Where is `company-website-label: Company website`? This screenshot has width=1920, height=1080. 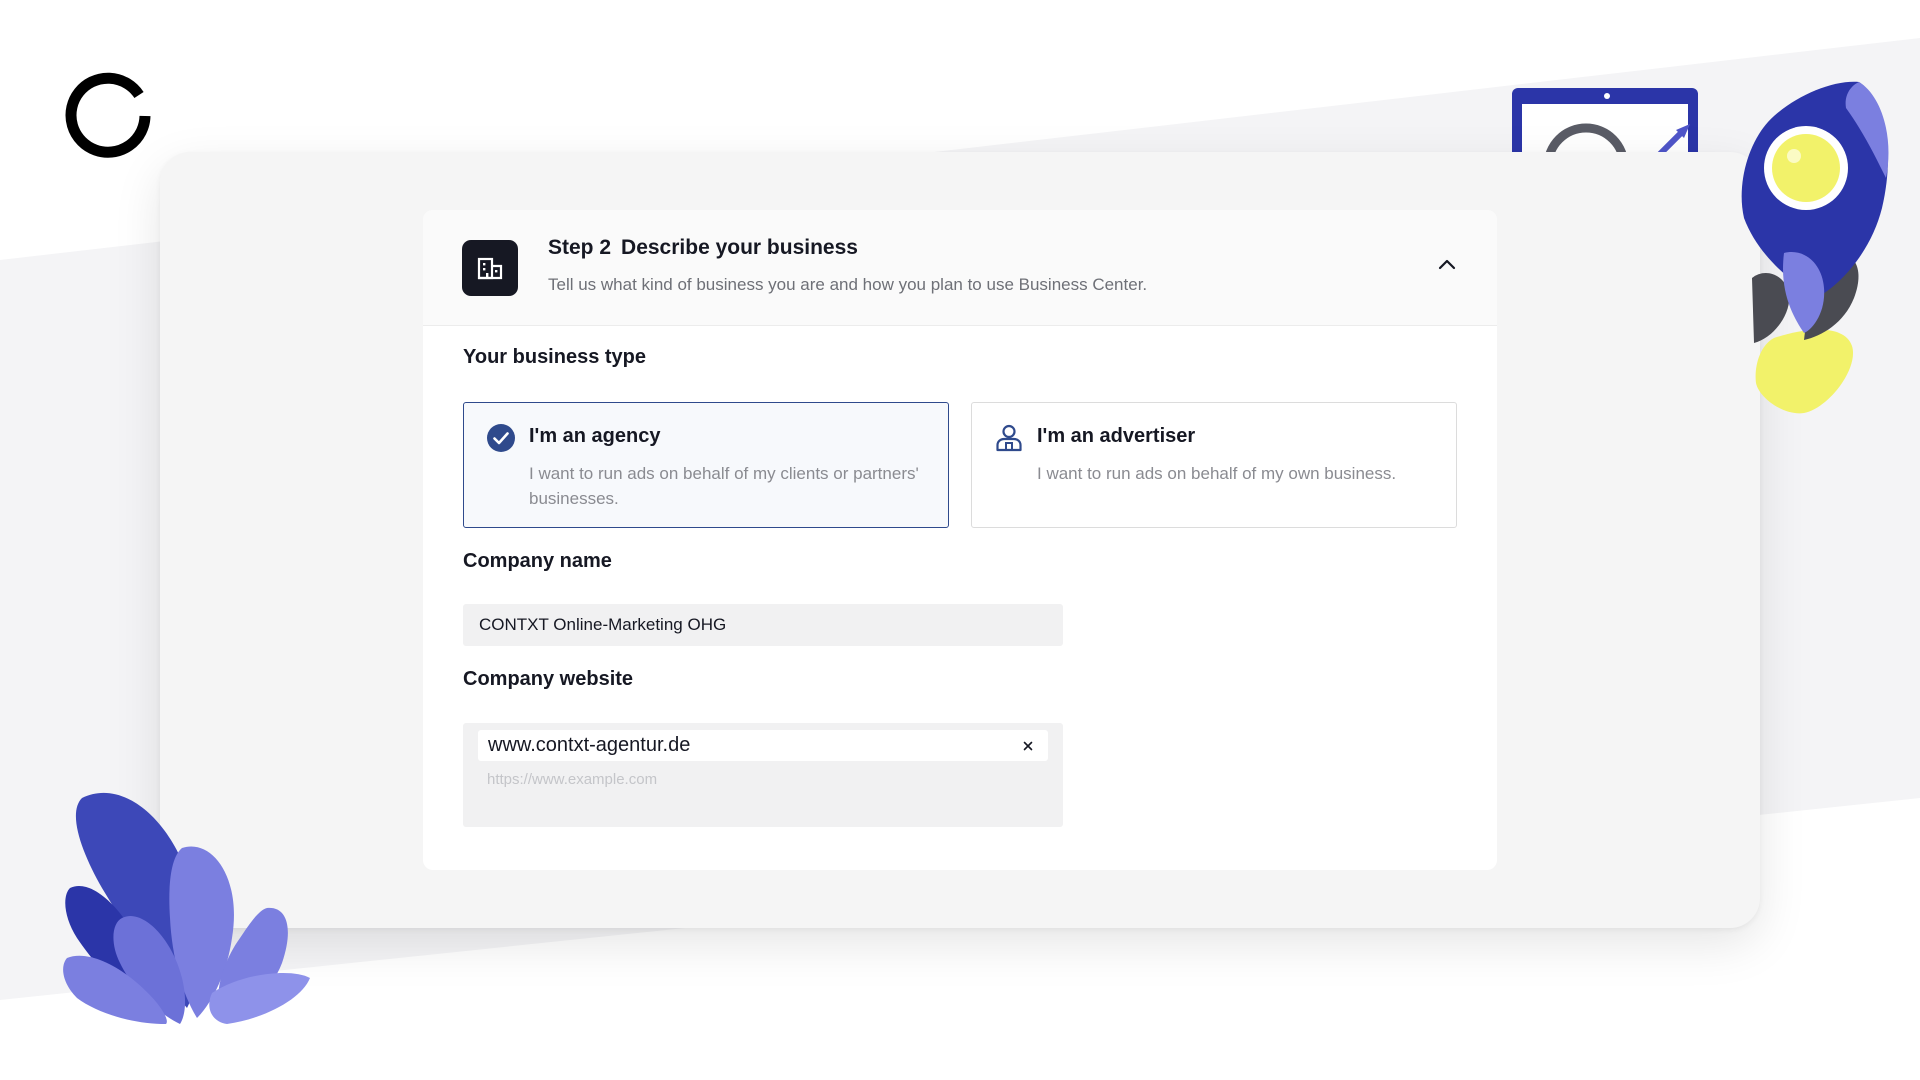
company-website-label: Company website is located at coordinates (548, 679).